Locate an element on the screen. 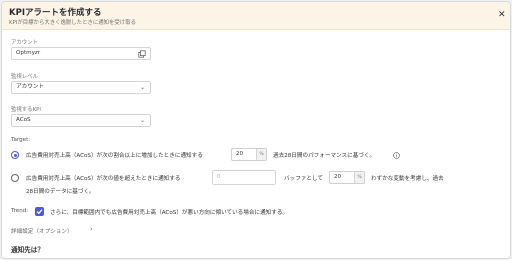  account-value: Optmyzr is located at coordinates (28, 53).